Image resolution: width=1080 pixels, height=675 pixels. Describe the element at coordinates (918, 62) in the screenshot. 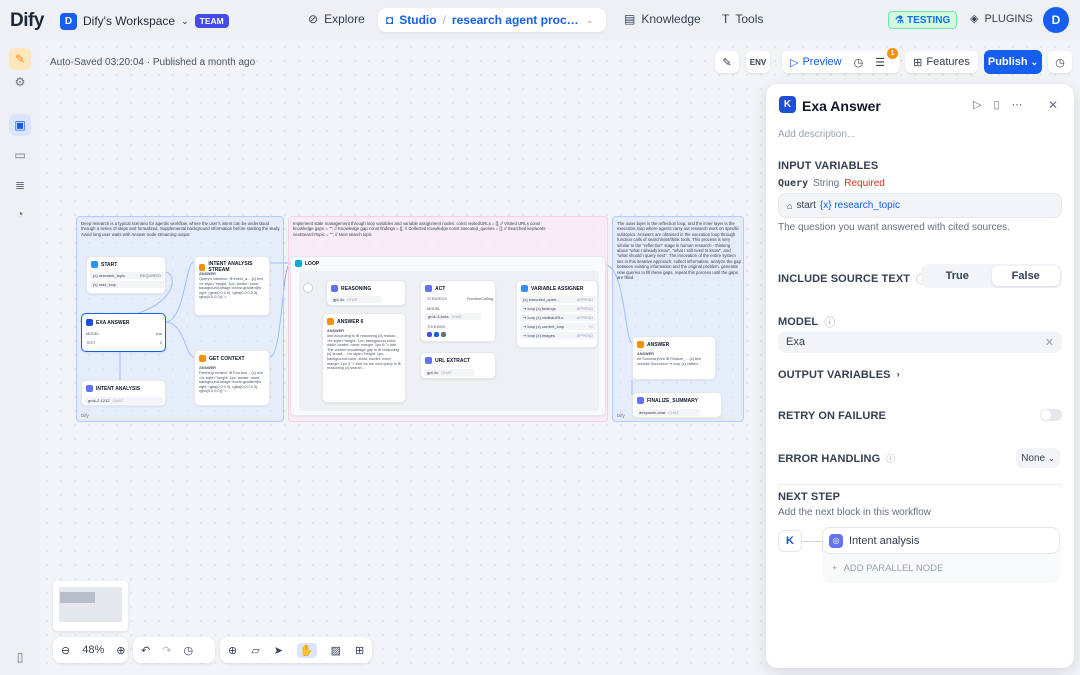

I see `grid-icon: ⊞` at that location.